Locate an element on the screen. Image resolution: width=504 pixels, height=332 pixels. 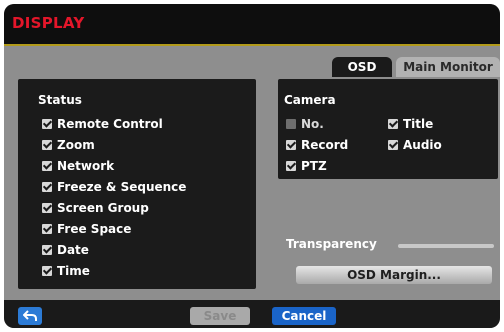
checkbox-remote-control: Remote Control is located at coordinates (102, 124).